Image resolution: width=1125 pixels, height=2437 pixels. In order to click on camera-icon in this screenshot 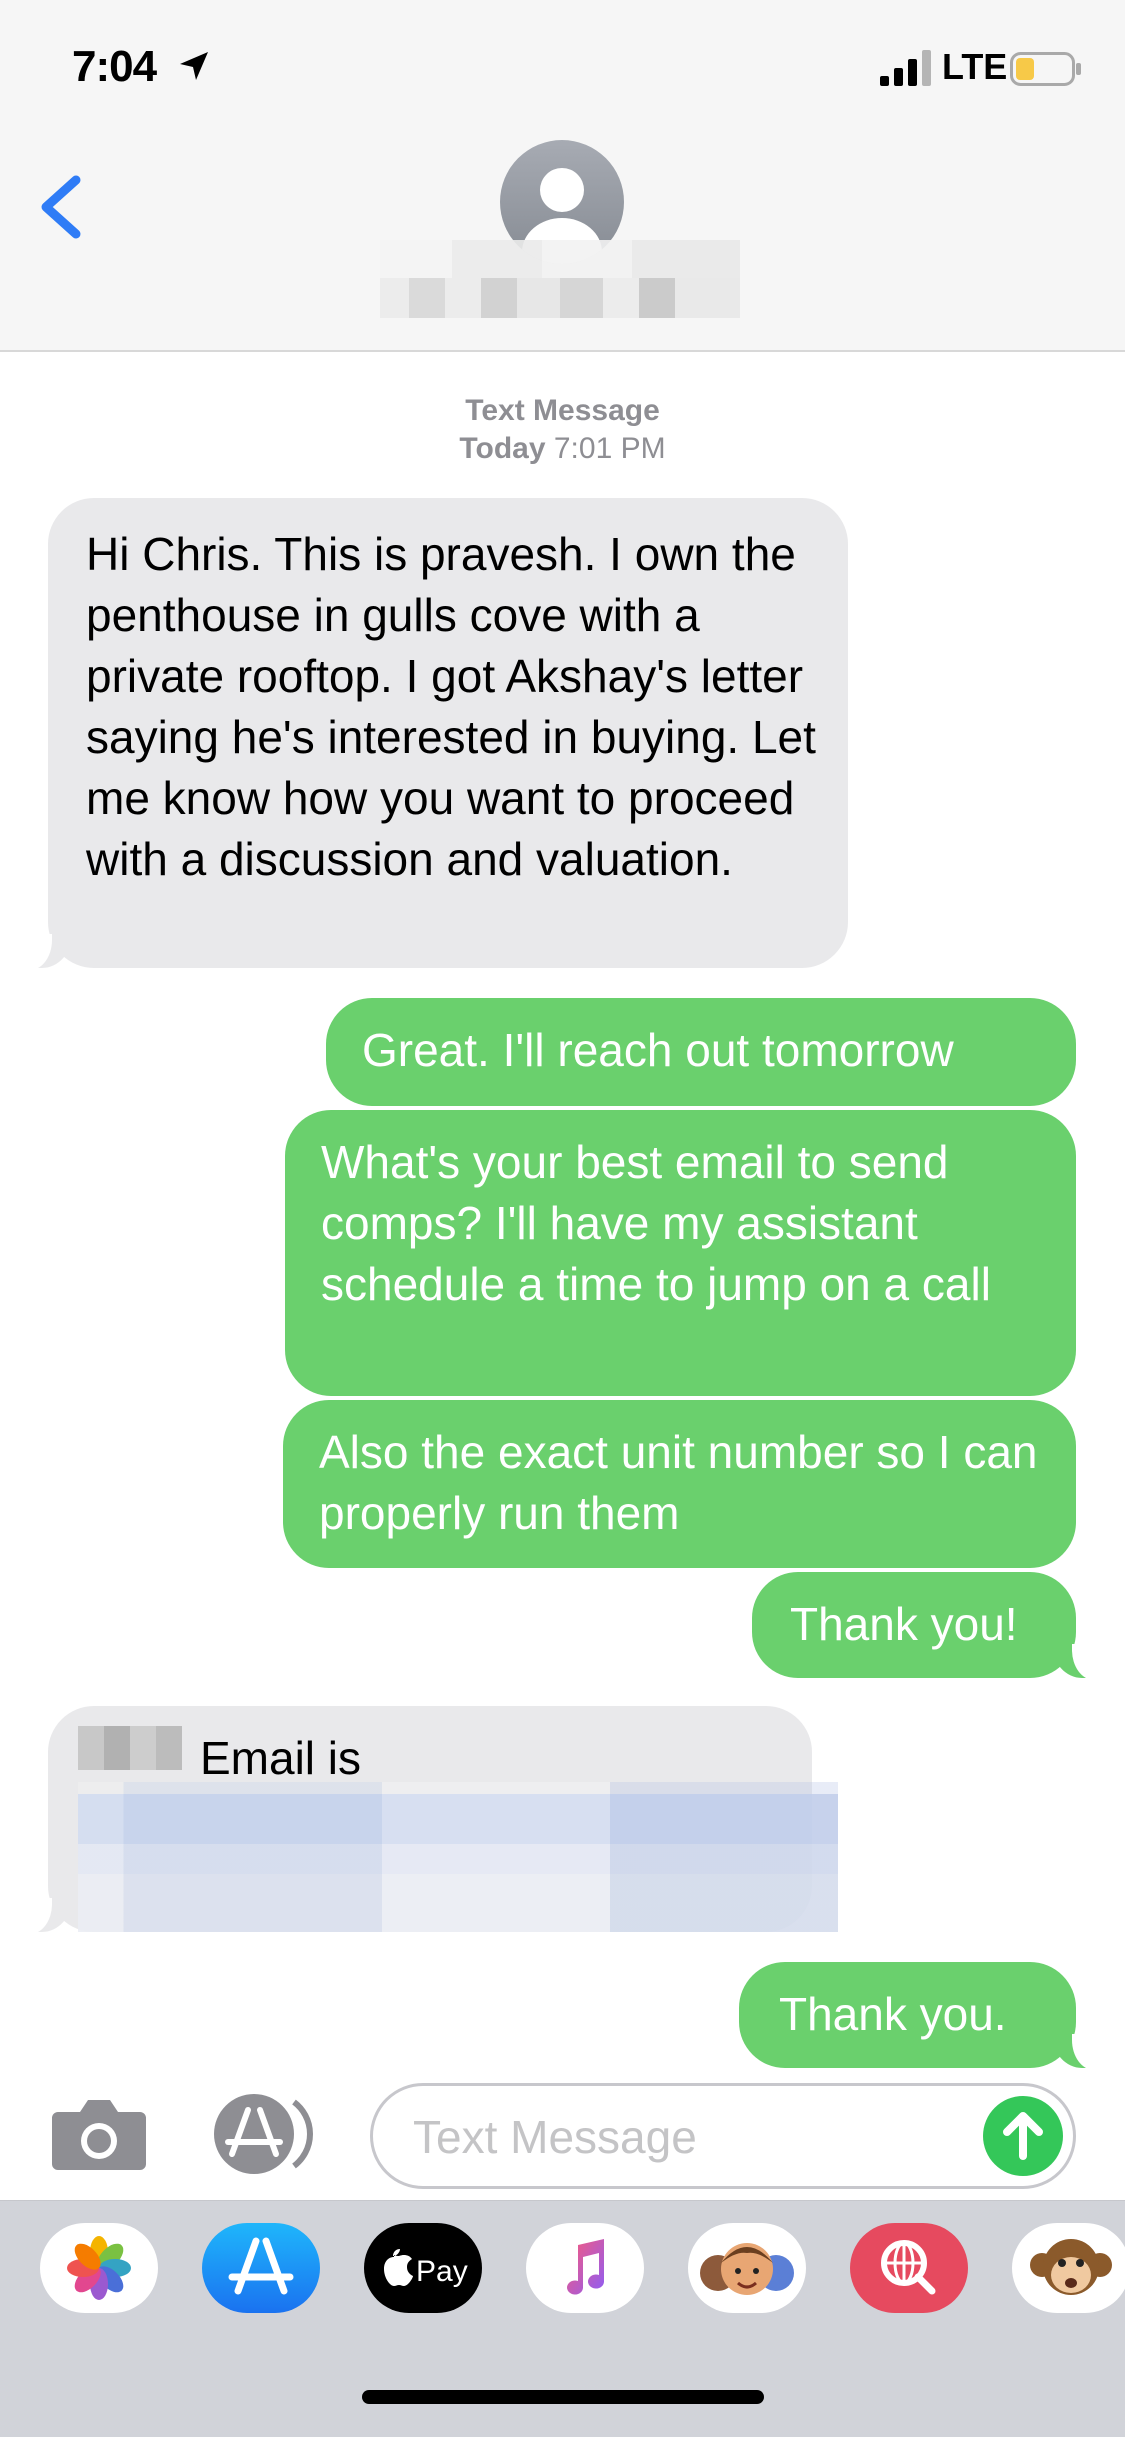, I will do `click(99, 2135)`.